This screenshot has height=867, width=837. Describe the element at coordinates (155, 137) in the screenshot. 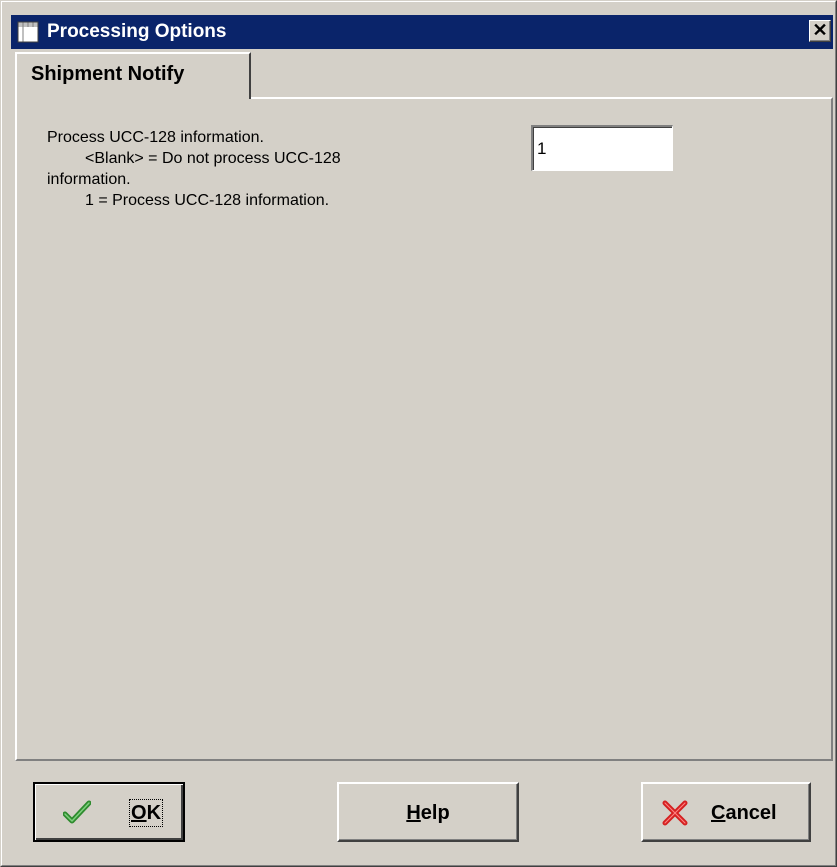

I see `option-label: Process UCC-128 information.` at that location.